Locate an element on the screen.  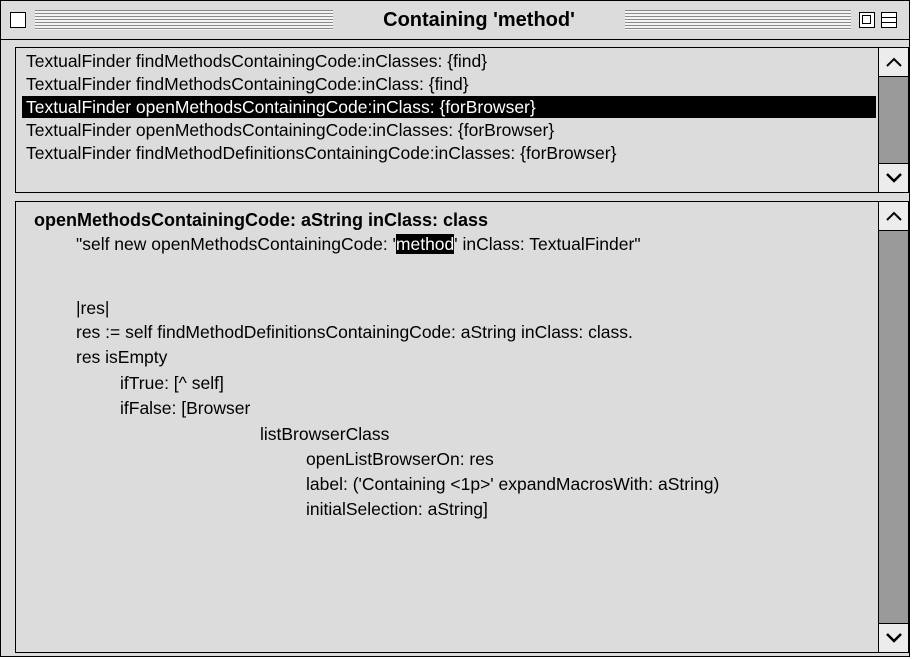
code-line: ifFalse: [Browser is located at coordinates (185, 408).